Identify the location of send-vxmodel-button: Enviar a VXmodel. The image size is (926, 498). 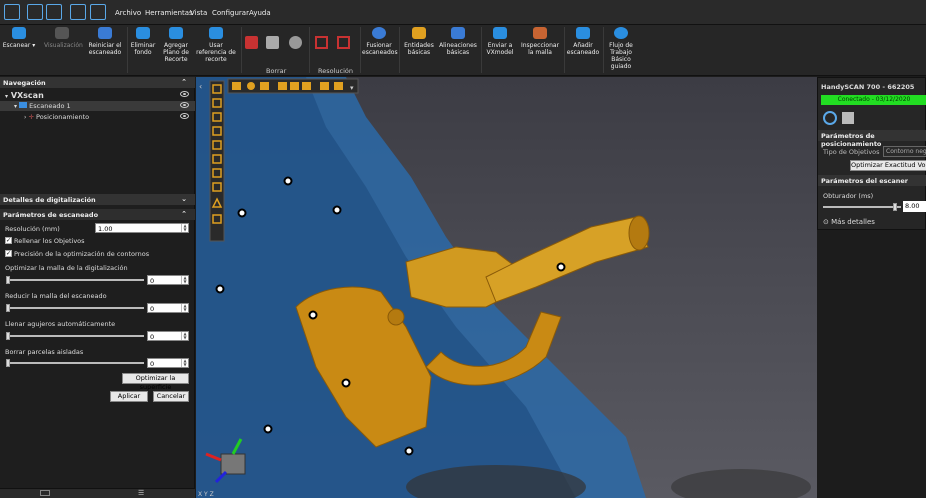
(500, 41).